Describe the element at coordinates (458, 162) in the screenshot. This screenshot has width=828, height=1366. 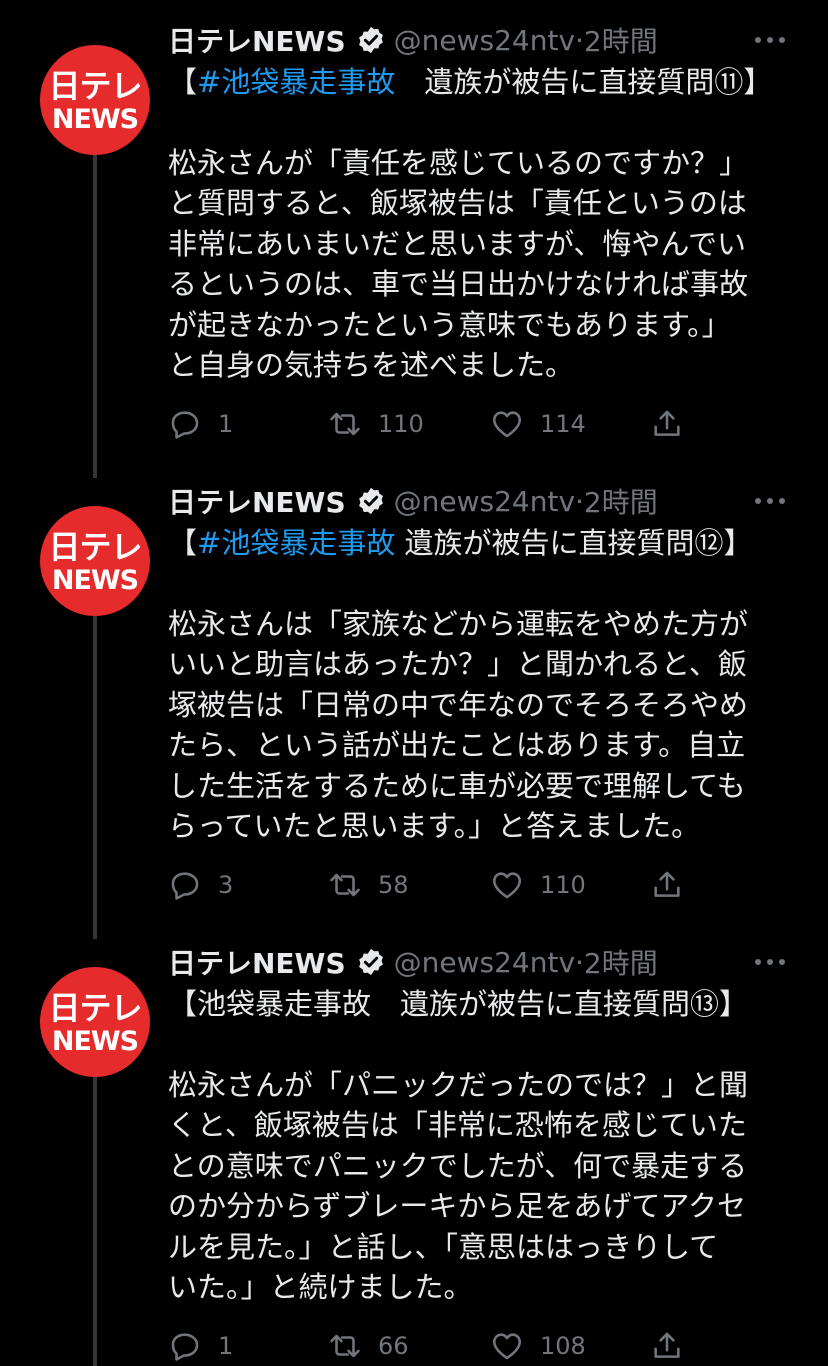
I see `text-line: 松永さんが「責任を感じているのですか？」` at that location.